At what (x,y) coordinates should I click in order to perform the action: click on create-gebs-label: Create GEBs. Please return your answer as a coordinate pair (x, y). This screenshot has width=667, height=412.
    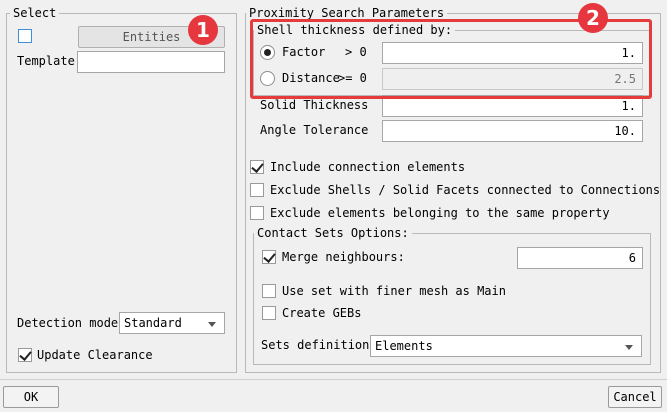
    Looking at the image, I should click on (322, 313).